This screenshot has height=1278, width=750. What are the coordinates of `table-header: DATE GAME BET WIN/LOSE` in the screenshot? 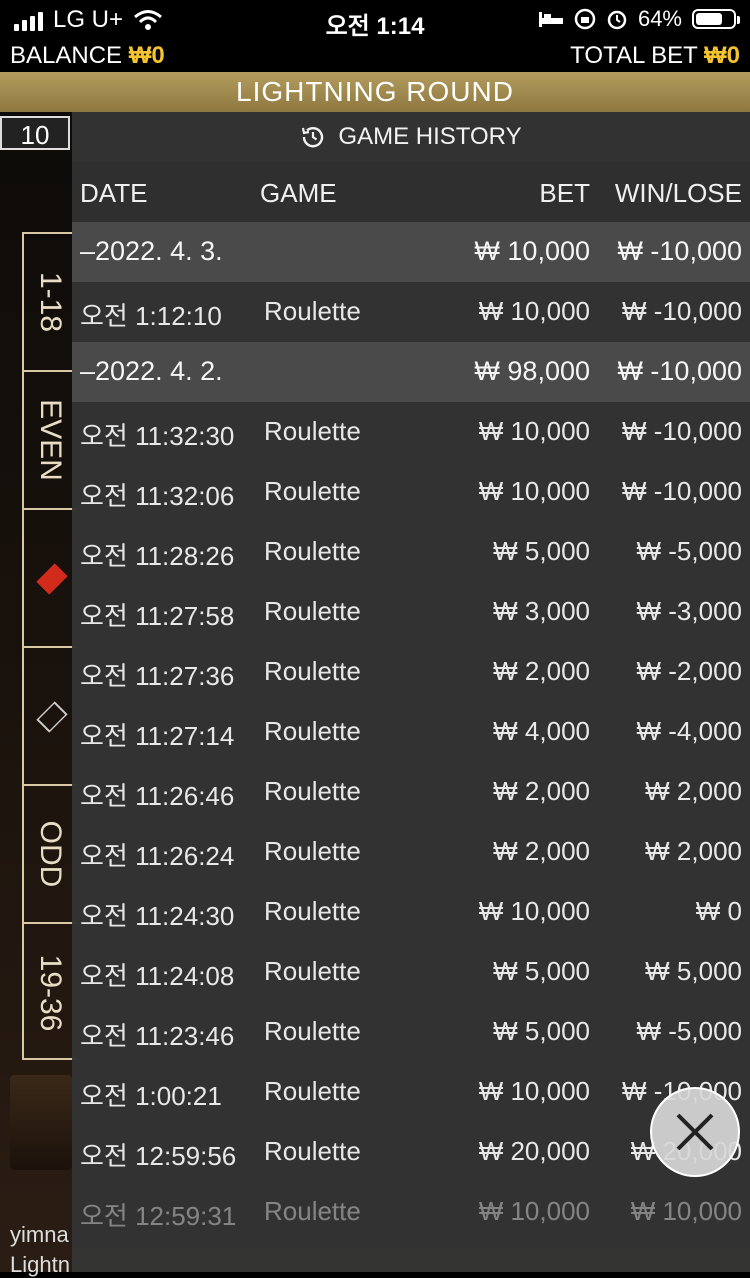 It's located at (411, 192).